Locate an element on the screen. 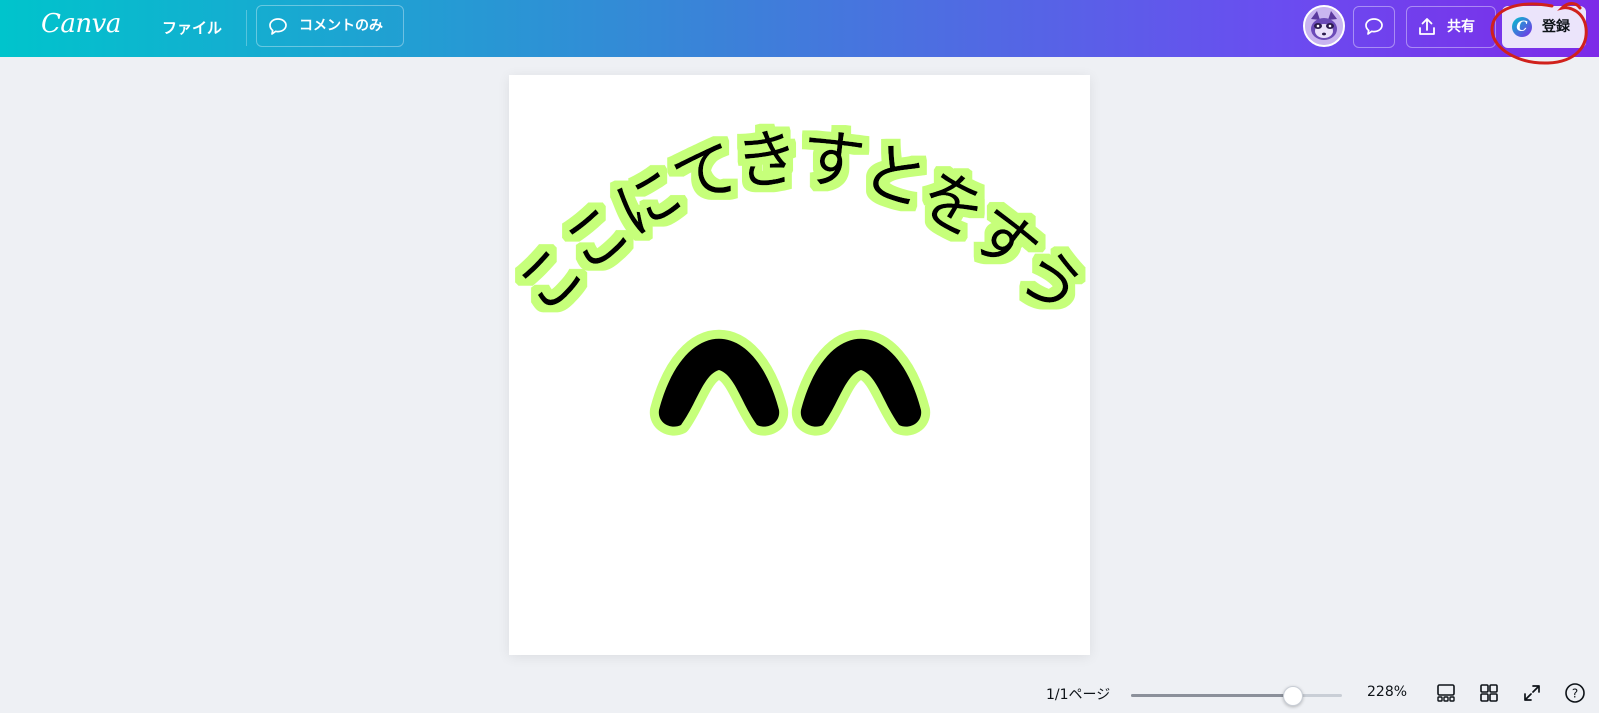  upload-share-icon is located at coordinates (1427, 29).